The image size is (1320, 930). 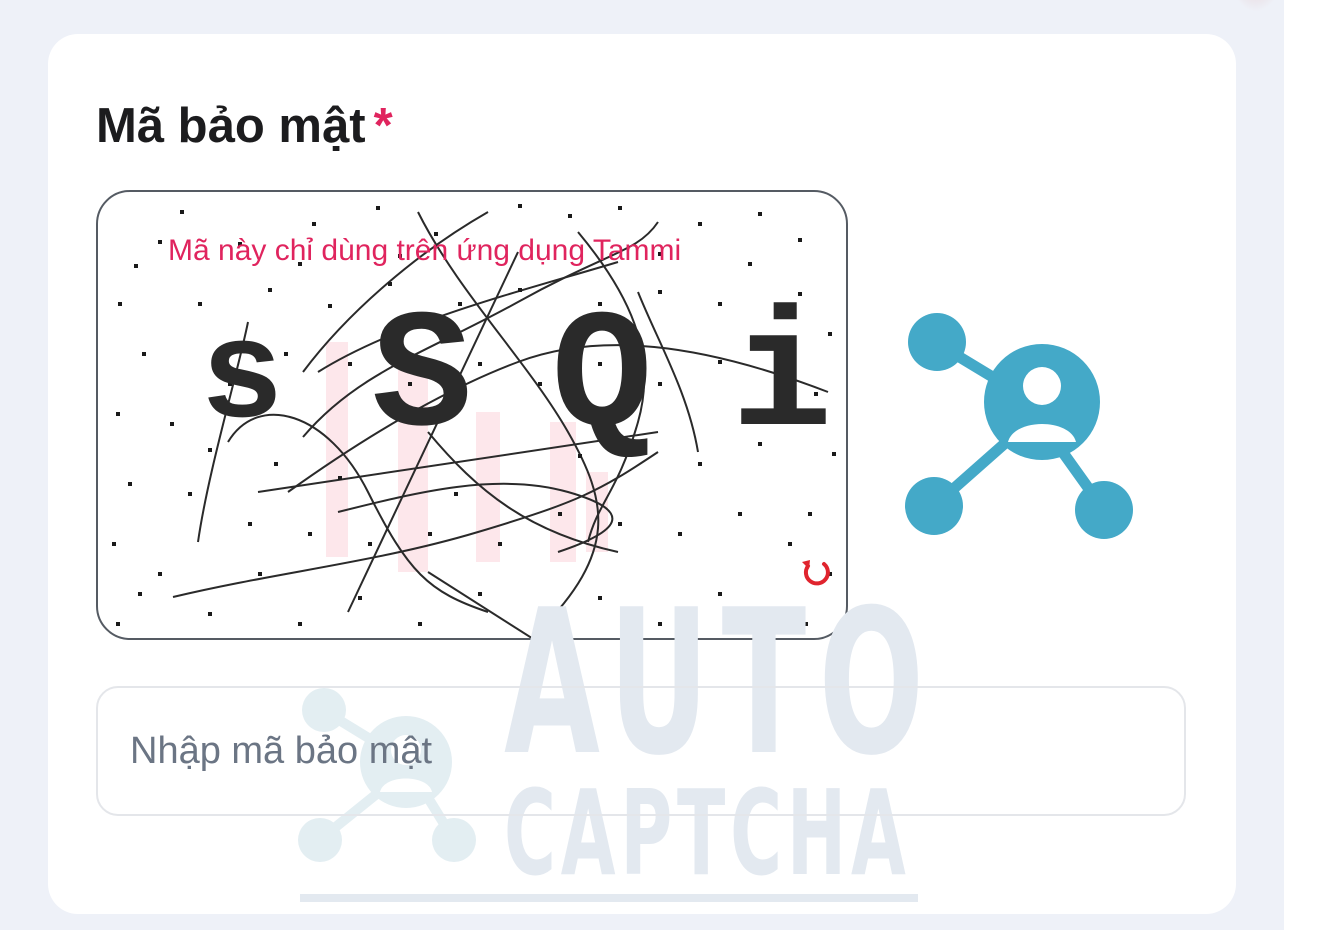 I want to click on captcha-notice: Mã này chỉ dùng trên ứng dụng Tammi, so click(x=425, y=250).